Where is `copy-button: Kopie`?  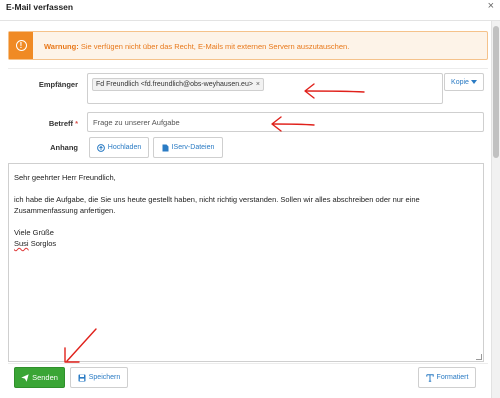 copy-button: Kopie is located at coordinates (464, 82).